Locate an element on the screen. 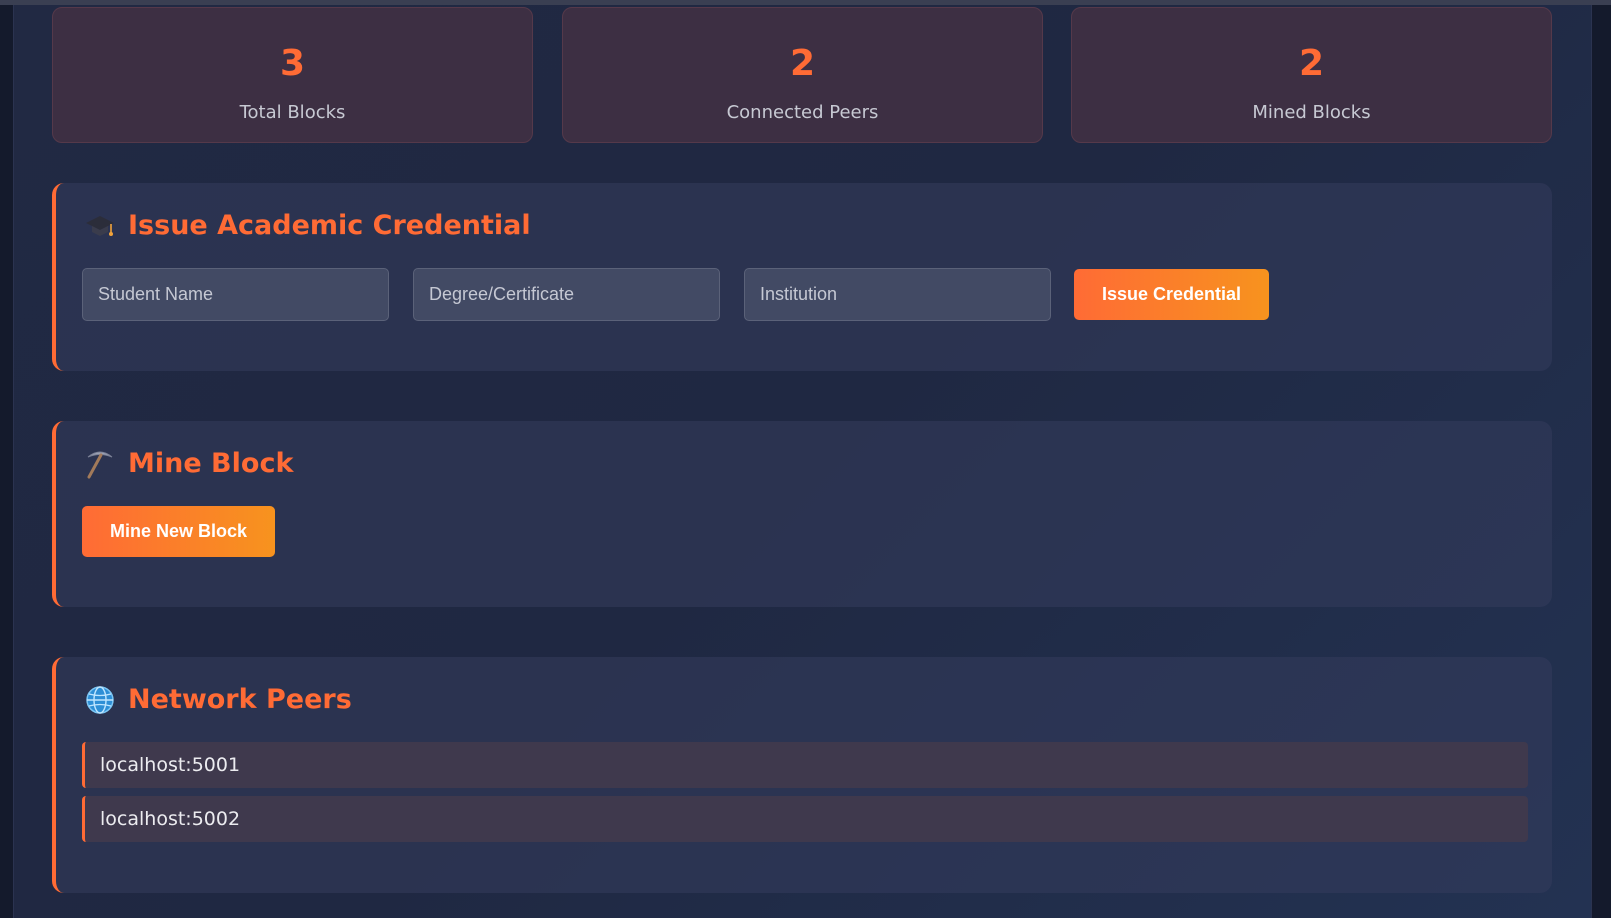 This screenshot has height=918, width=1611. pickaxe-icon is located at coordinates (100, 464).